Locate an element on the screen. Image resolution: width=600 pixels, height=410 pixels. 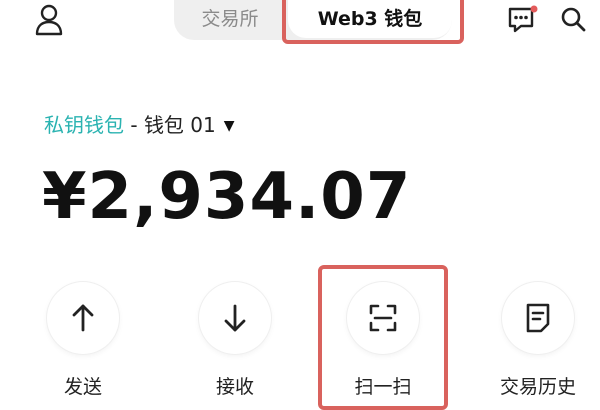
scan-circle is located at coordinates (383, 318).